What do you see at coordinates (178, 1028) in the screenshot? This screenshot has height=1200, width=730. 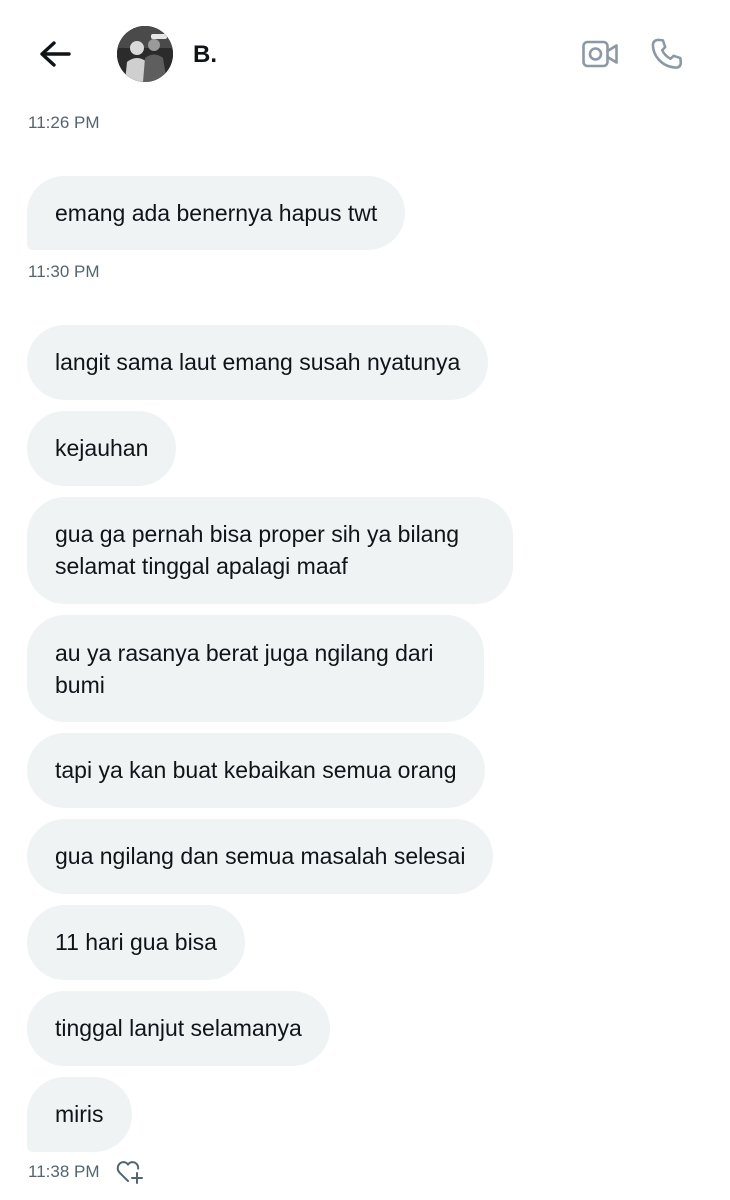 I see `message-bubble: tinggal lanjut selamanya` at bounding box center [178, 1028].